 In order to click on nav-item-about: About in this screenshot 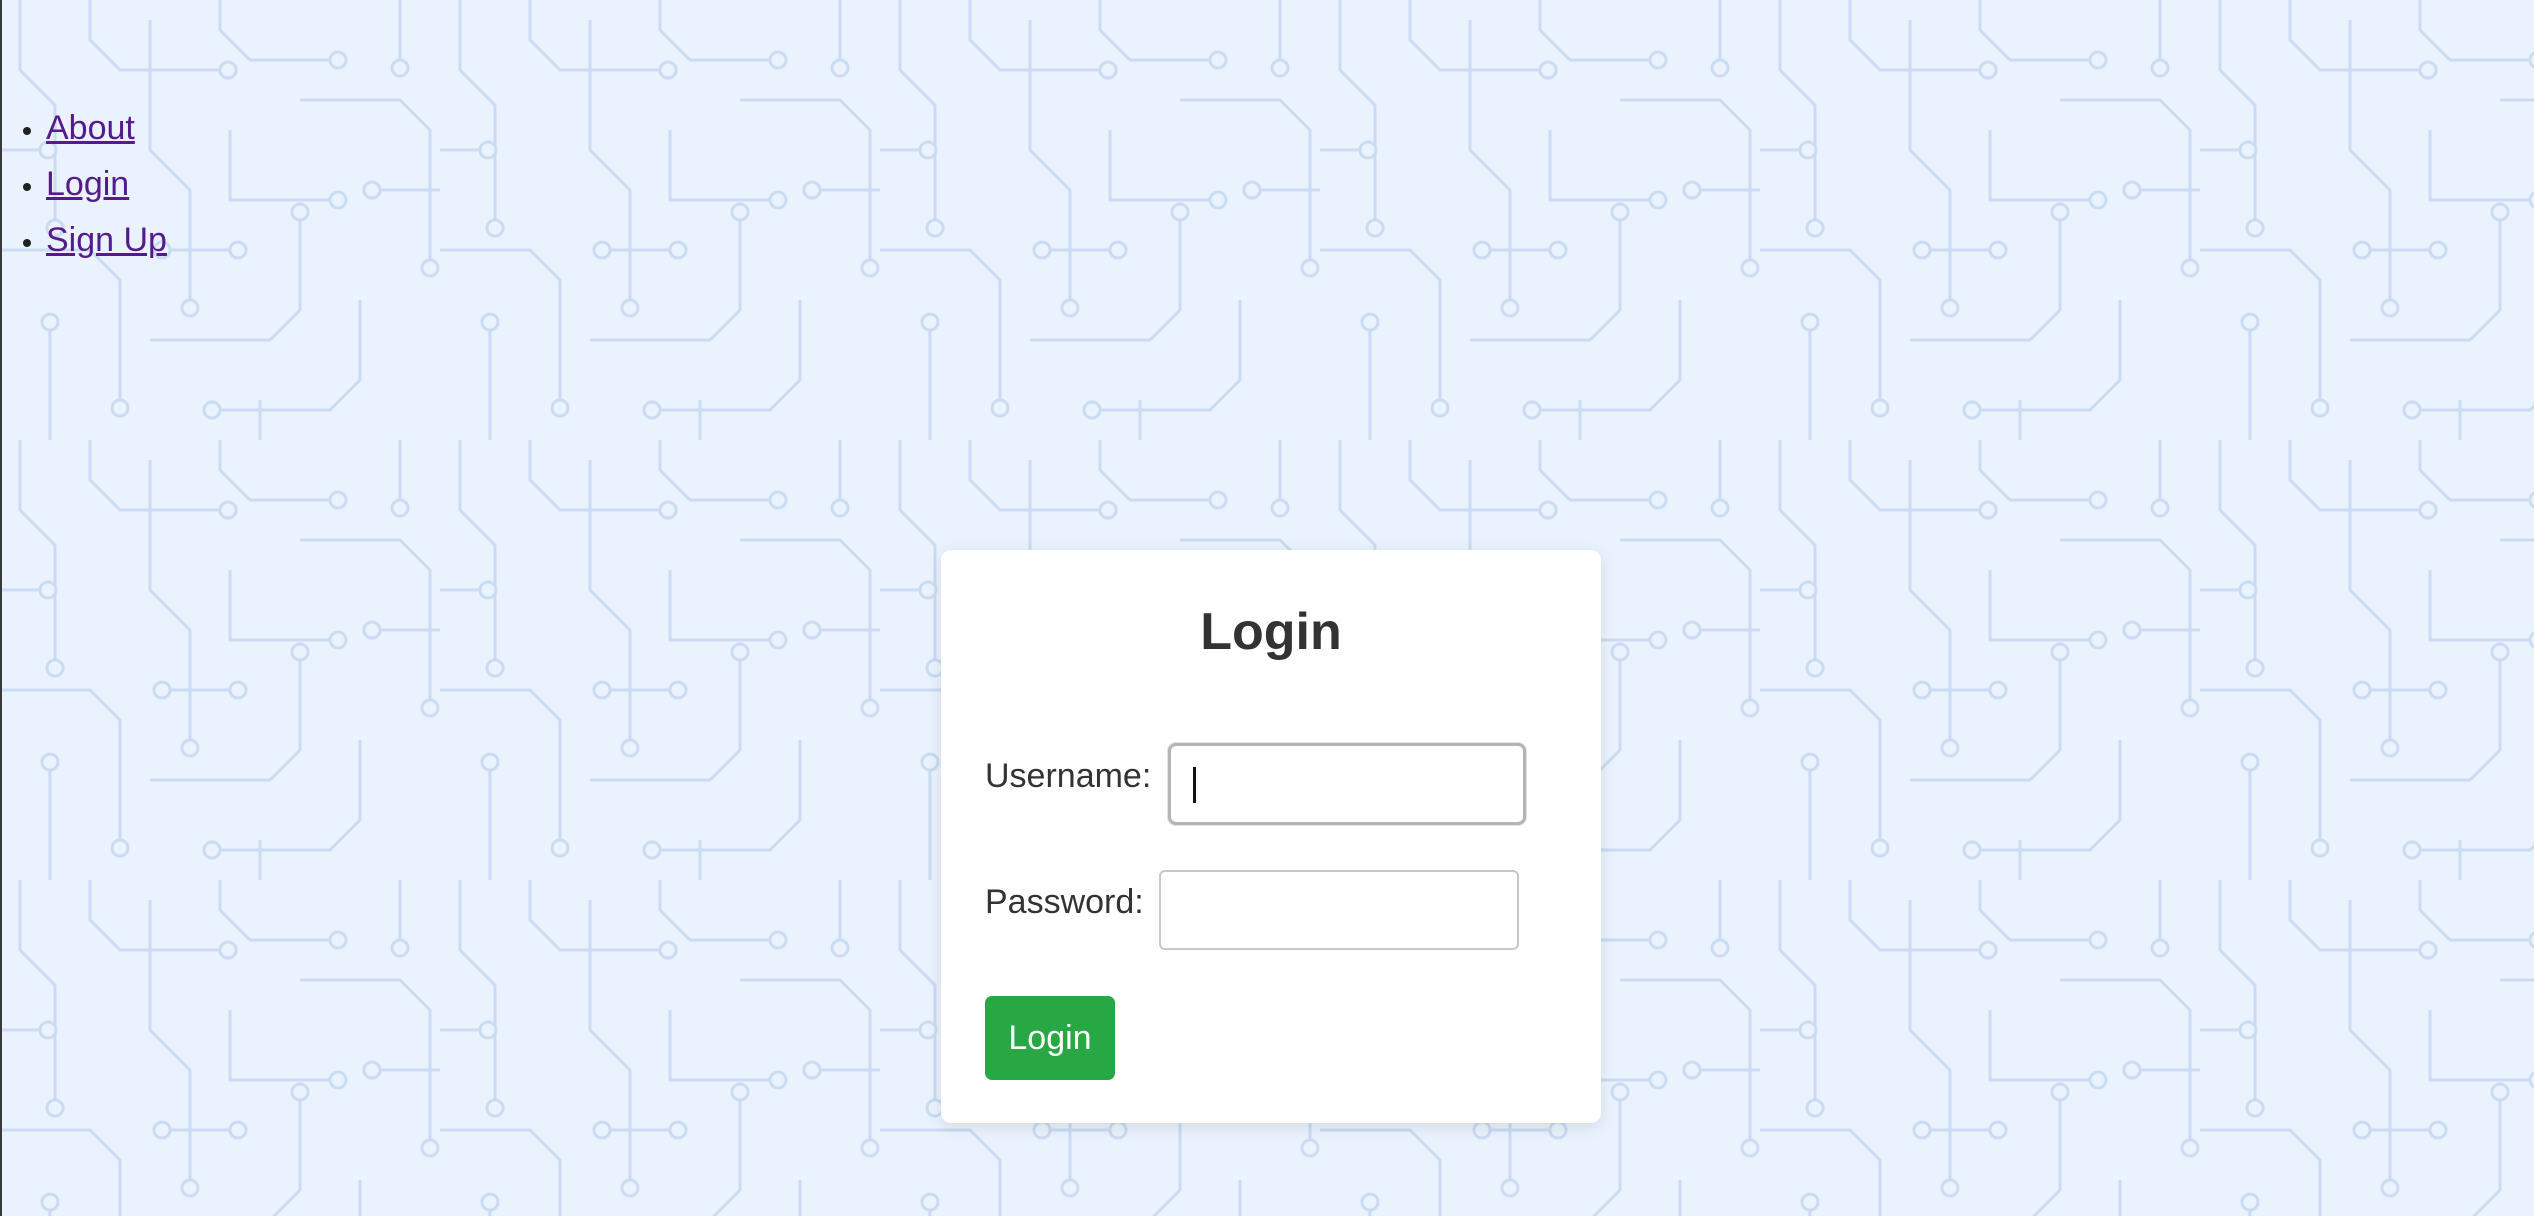, I will do `click(106, 128)`.